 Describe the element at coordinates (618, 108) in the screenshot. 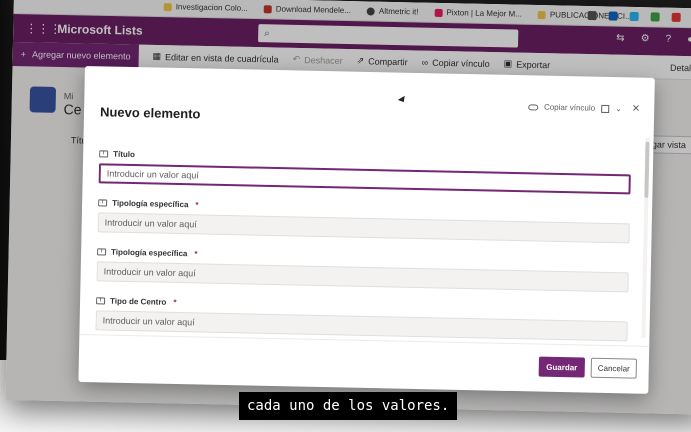

I see `chevron-down-icon: ⌄` at that location.